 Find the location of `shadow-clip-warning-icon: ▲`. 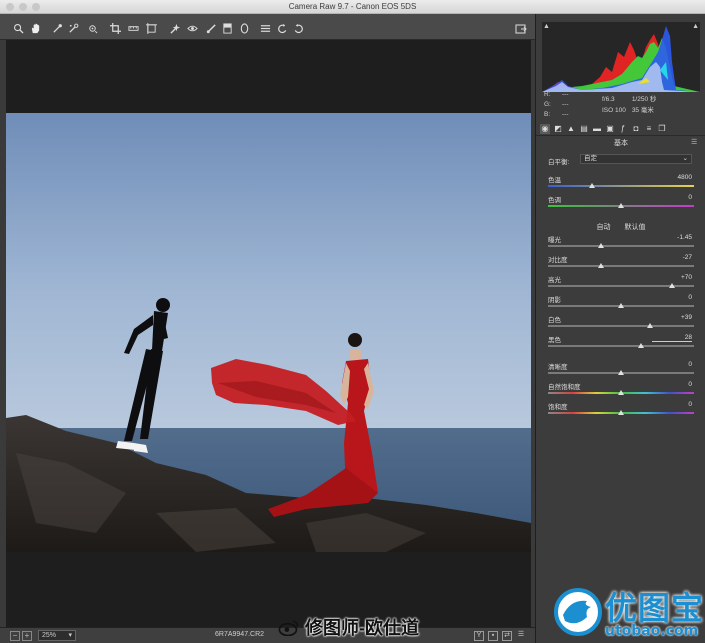

shadow-clip-warning-icon: ▲ is located at coordinates (546, 26).